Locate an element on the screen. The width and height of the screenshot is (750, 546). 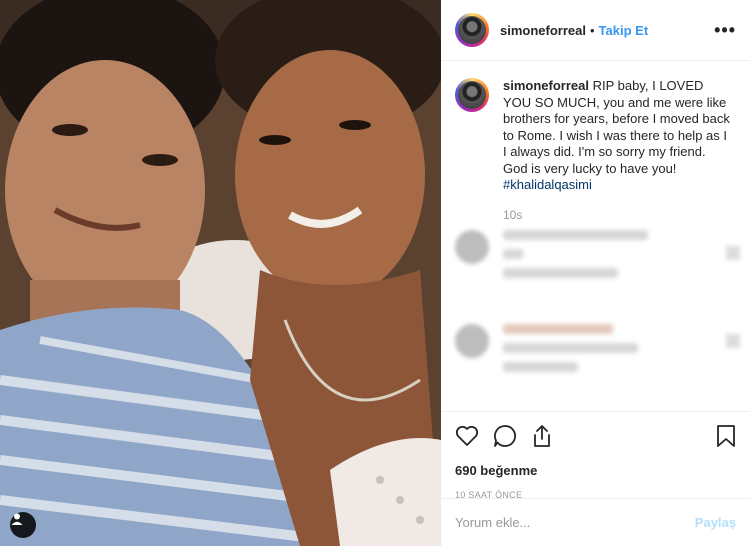
more-options-icon: ••• is located at coordinates (725, 30).